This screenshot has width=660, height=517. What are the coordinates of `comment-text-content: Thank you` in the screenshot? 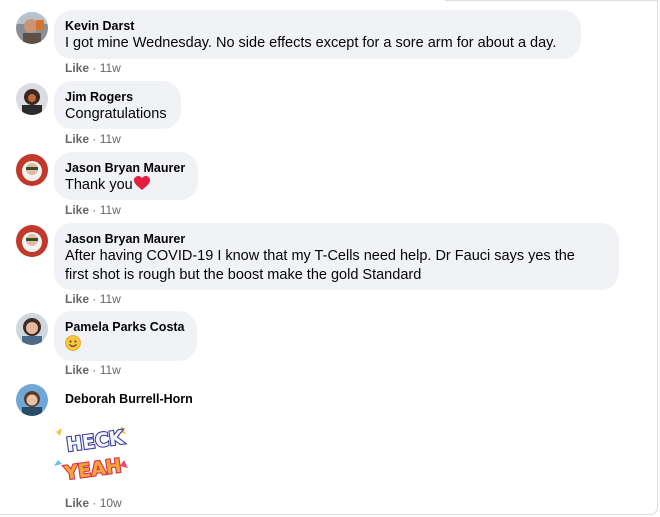 It's located at (99, 185).